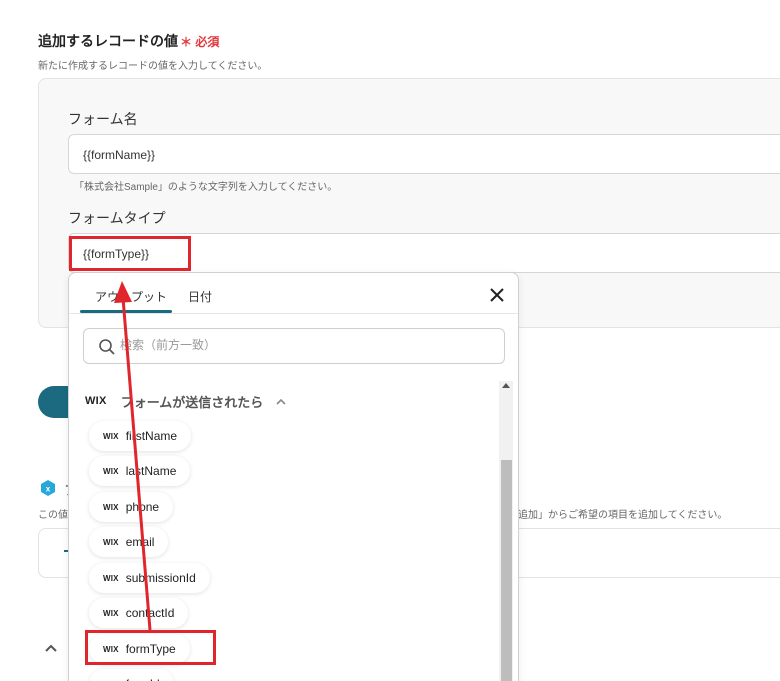 Image resolution: width=780 pixels, height=681 pixels. Describe the element at coordinates (53, 515) in the screenshot. I see `background-description-left: この値` at that location.